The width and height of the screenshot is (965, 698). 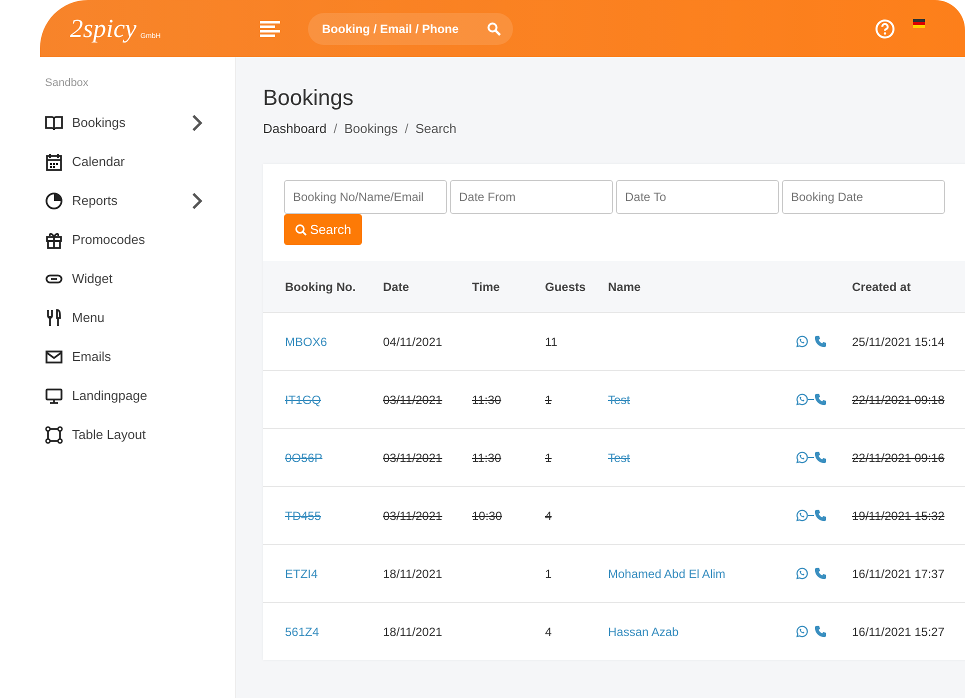 What do you see at coordinates (863, 197) in the screenshot?
I see `input-field: Booking Date` at bounding box center [863, 197].